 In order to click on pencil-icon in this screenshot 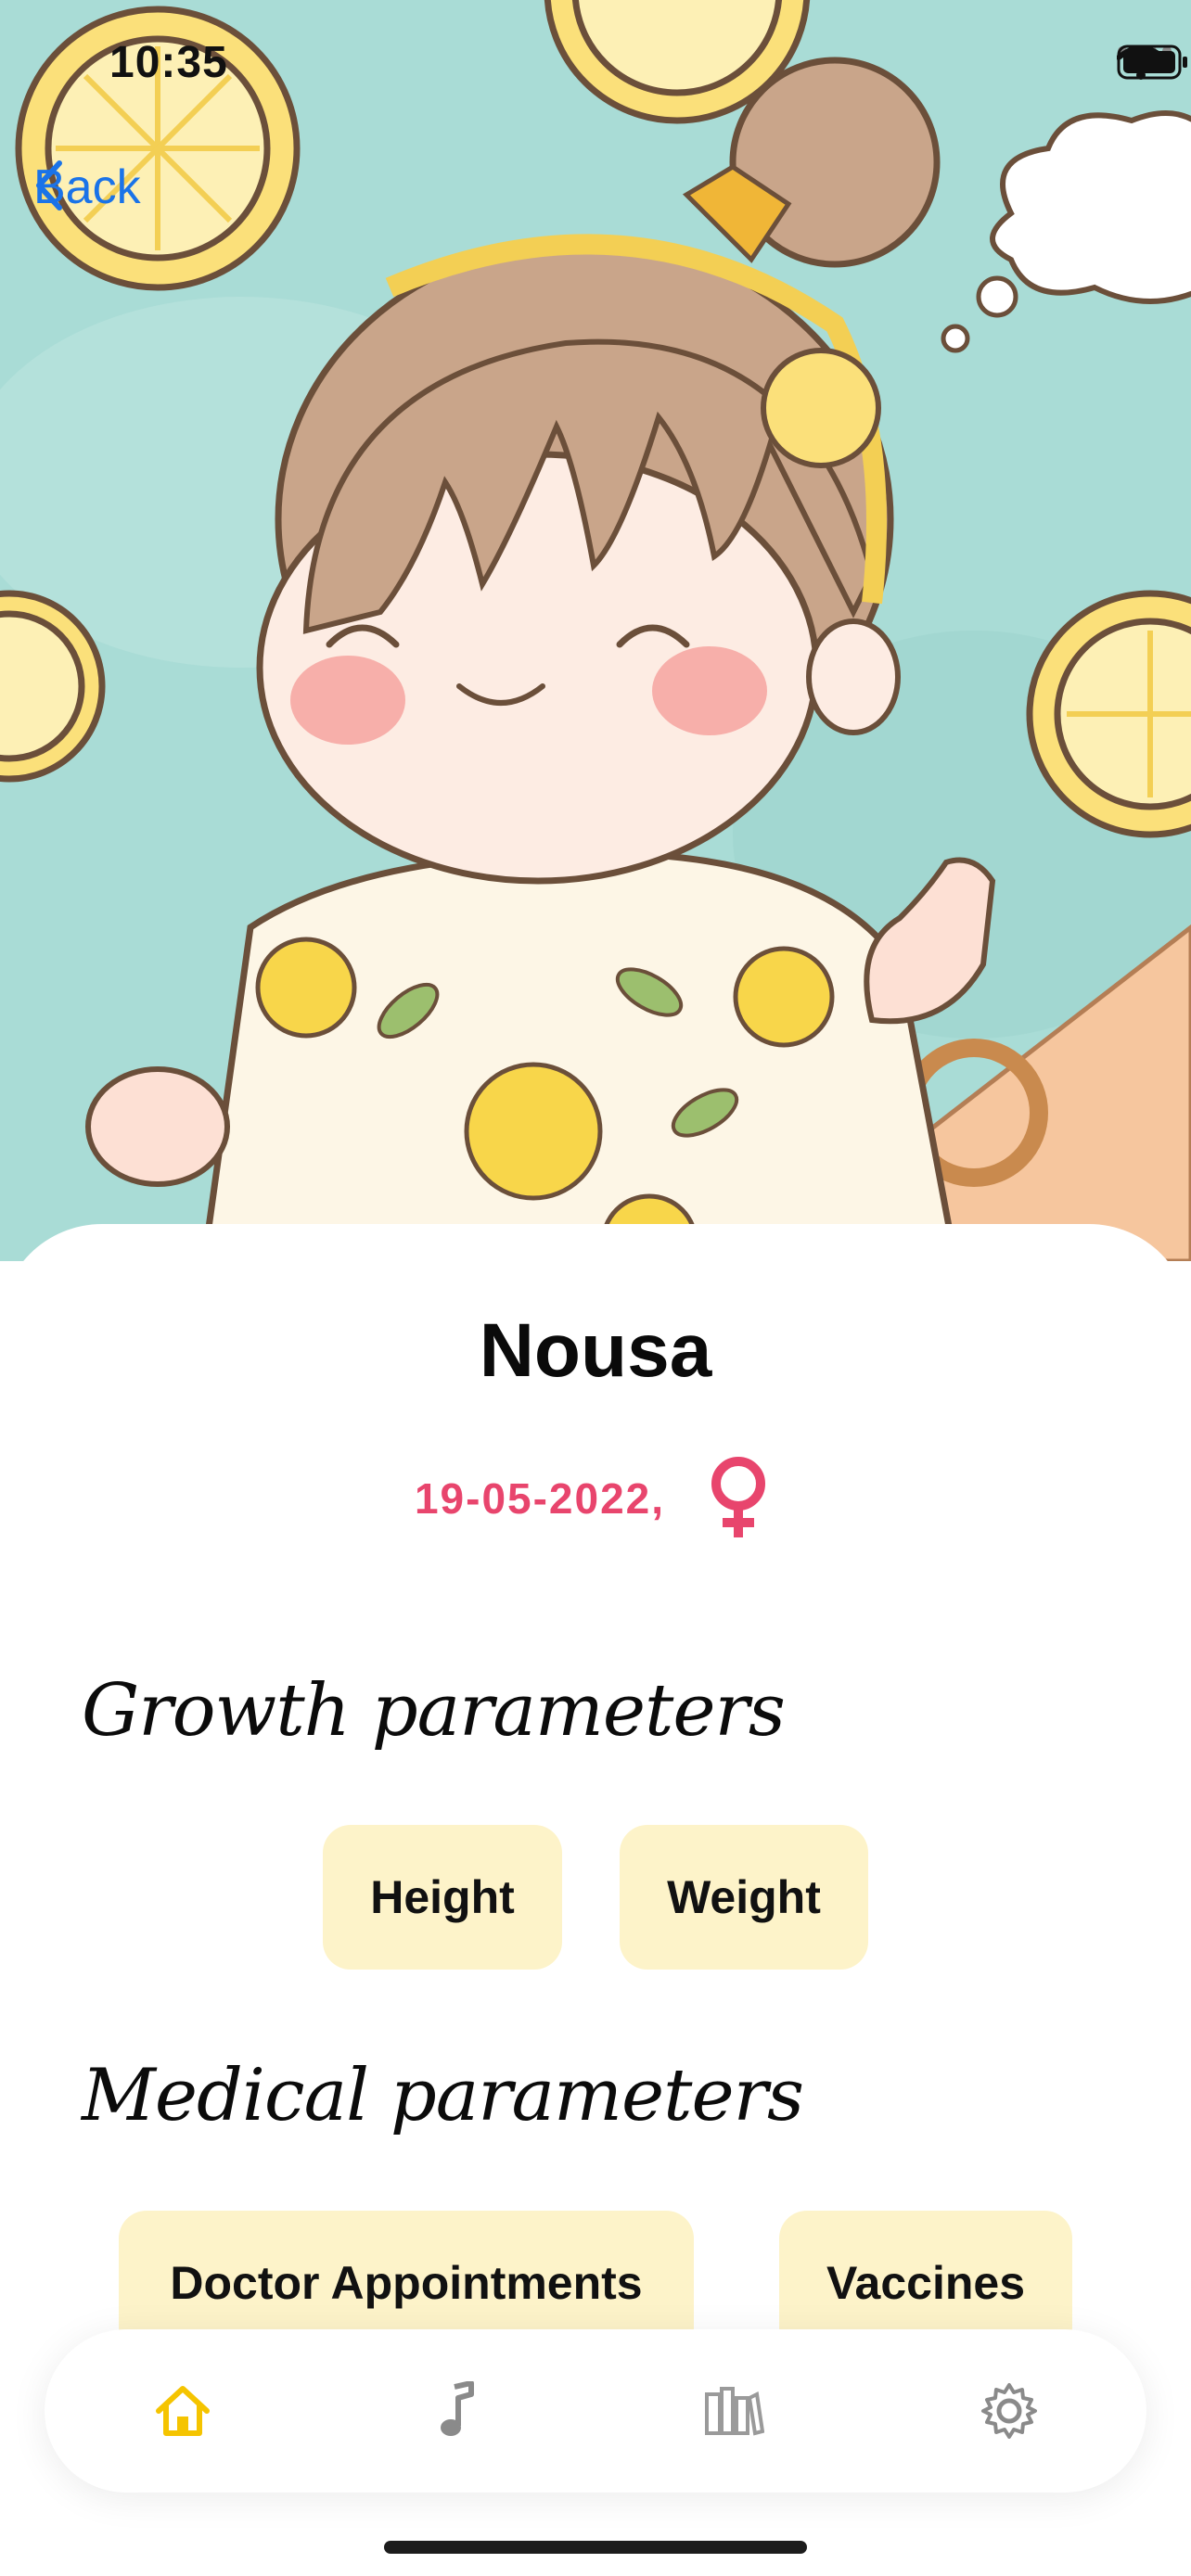, I will do `click(1162, 239)`.